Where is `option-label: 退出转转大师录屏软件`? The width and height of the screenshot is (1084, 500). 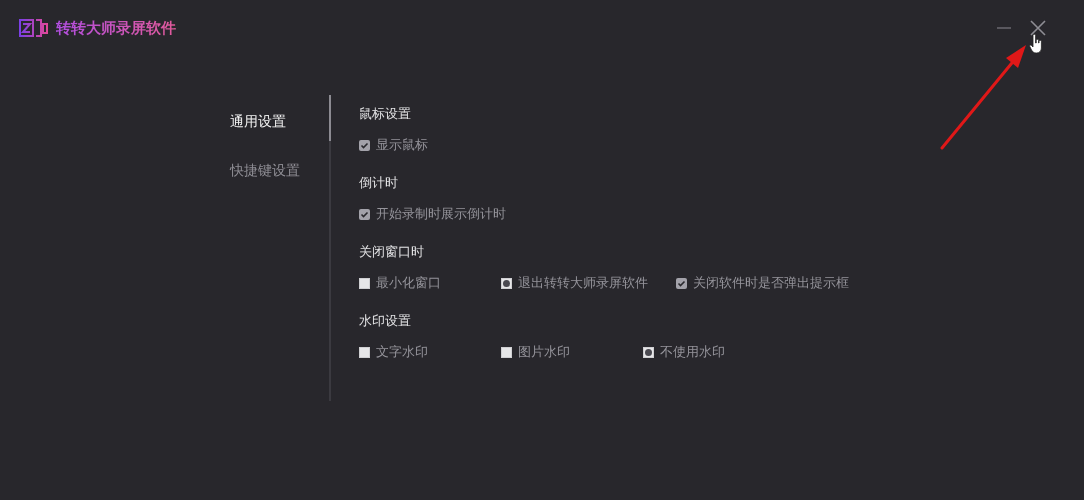 option-label: 退出转转大师录屏软件 is located at coordinates (583, 283).